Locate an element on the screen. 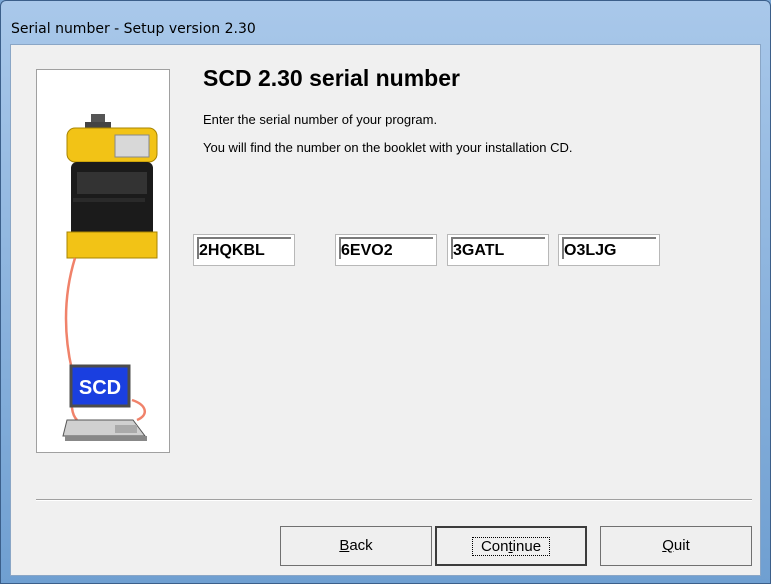  serial-field-4-frame is located at coordinates (609, 250).